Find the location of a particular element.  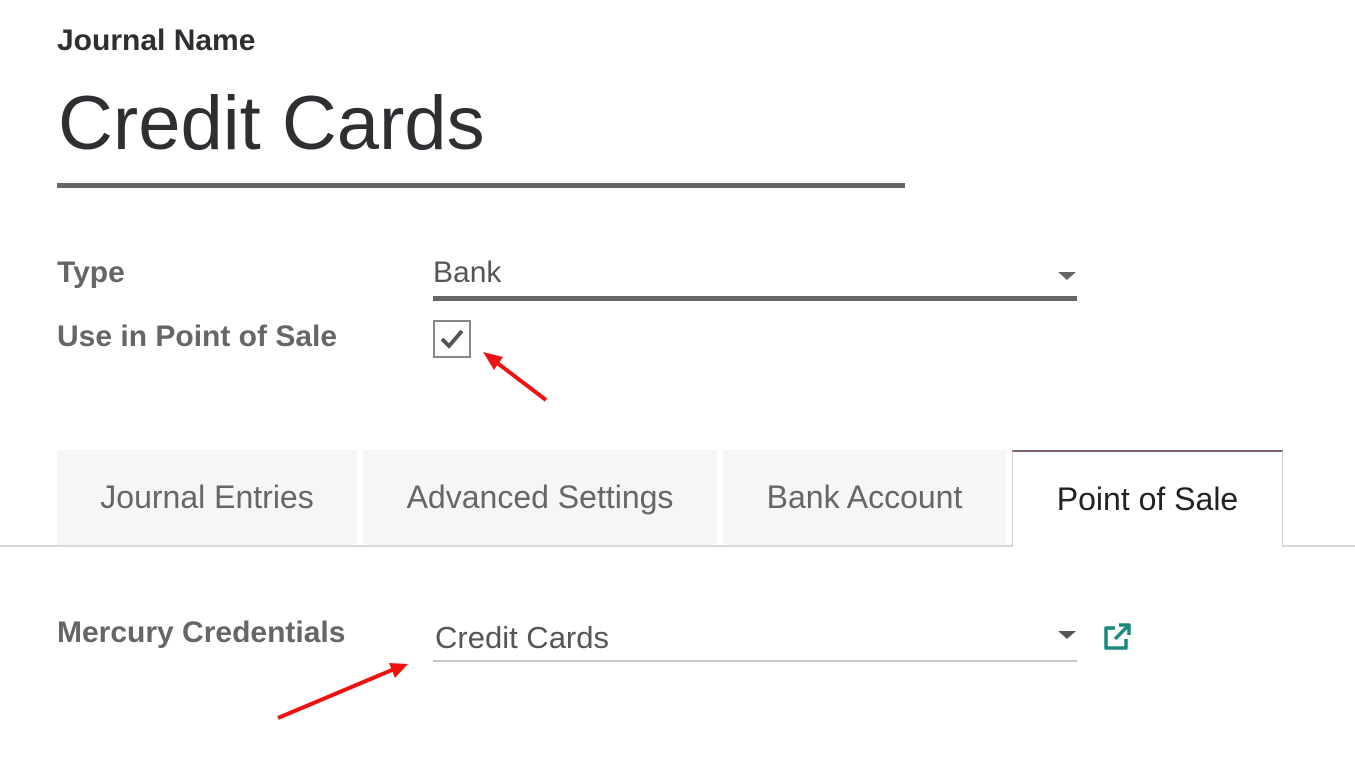

journal-name-label: Journal Name is located at coordinates (156, 40).